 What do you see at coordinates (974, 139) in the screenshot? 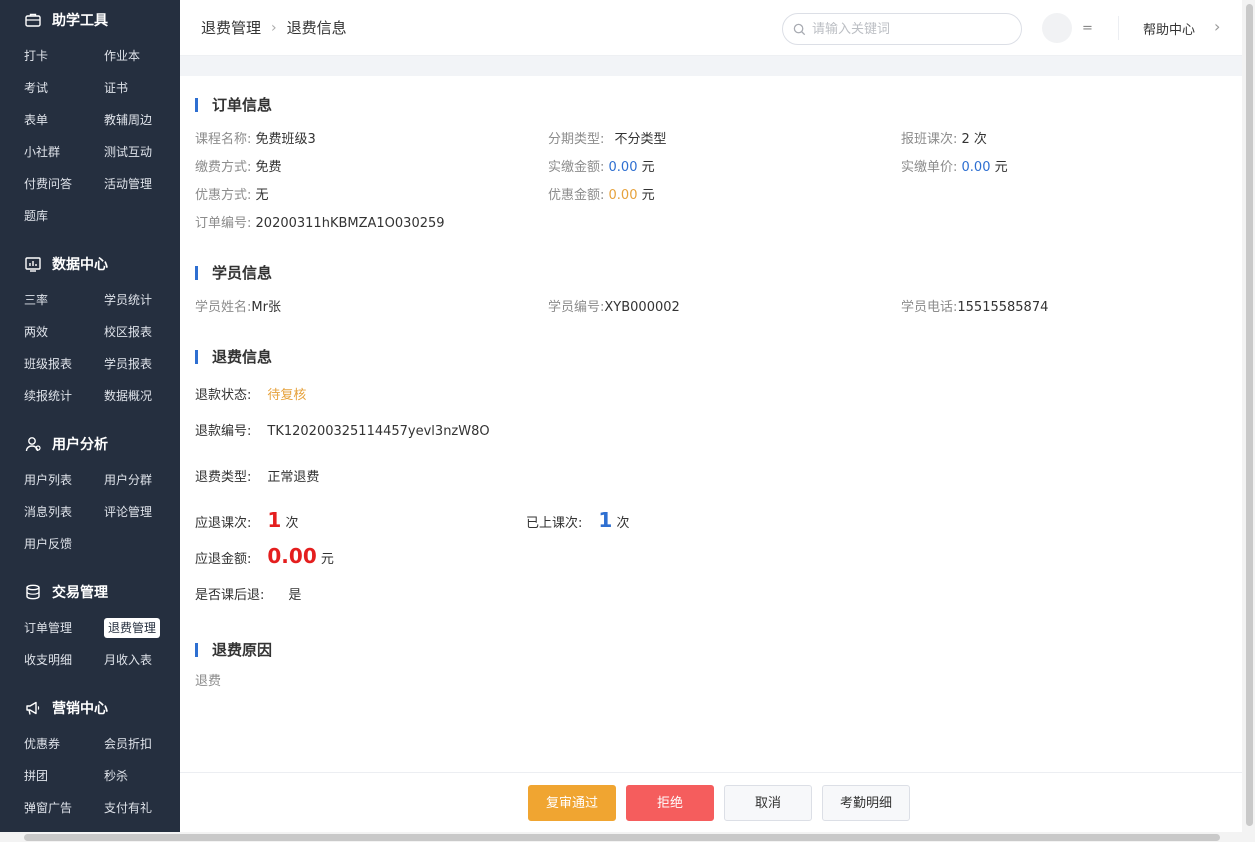
I see `value: 2 次` at bounding box center [974, 139].